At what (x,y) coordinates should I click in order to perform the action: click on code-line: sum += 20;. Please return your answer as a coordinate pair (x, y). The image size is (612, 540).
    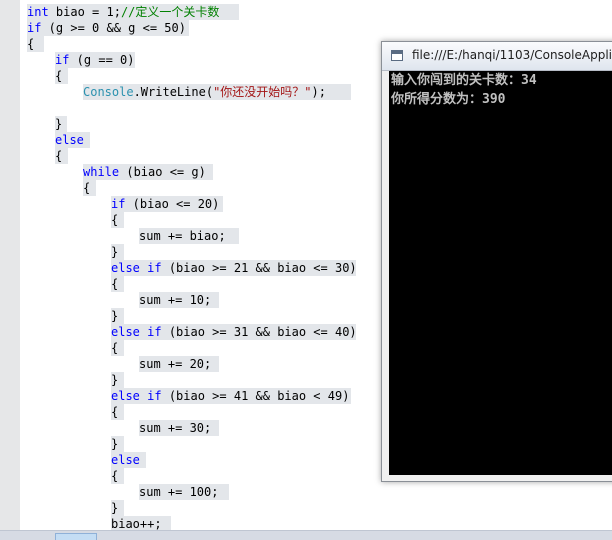
    Looking at the image, I should click on (179, 364).